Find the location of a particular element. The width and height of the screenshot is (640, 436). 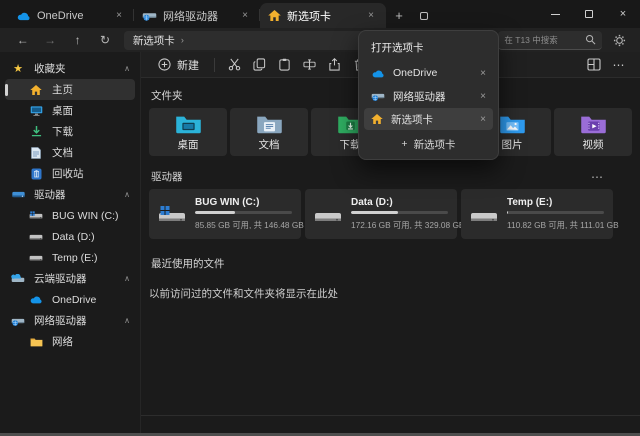

desktop-icon is located at coordinates (36, 110).